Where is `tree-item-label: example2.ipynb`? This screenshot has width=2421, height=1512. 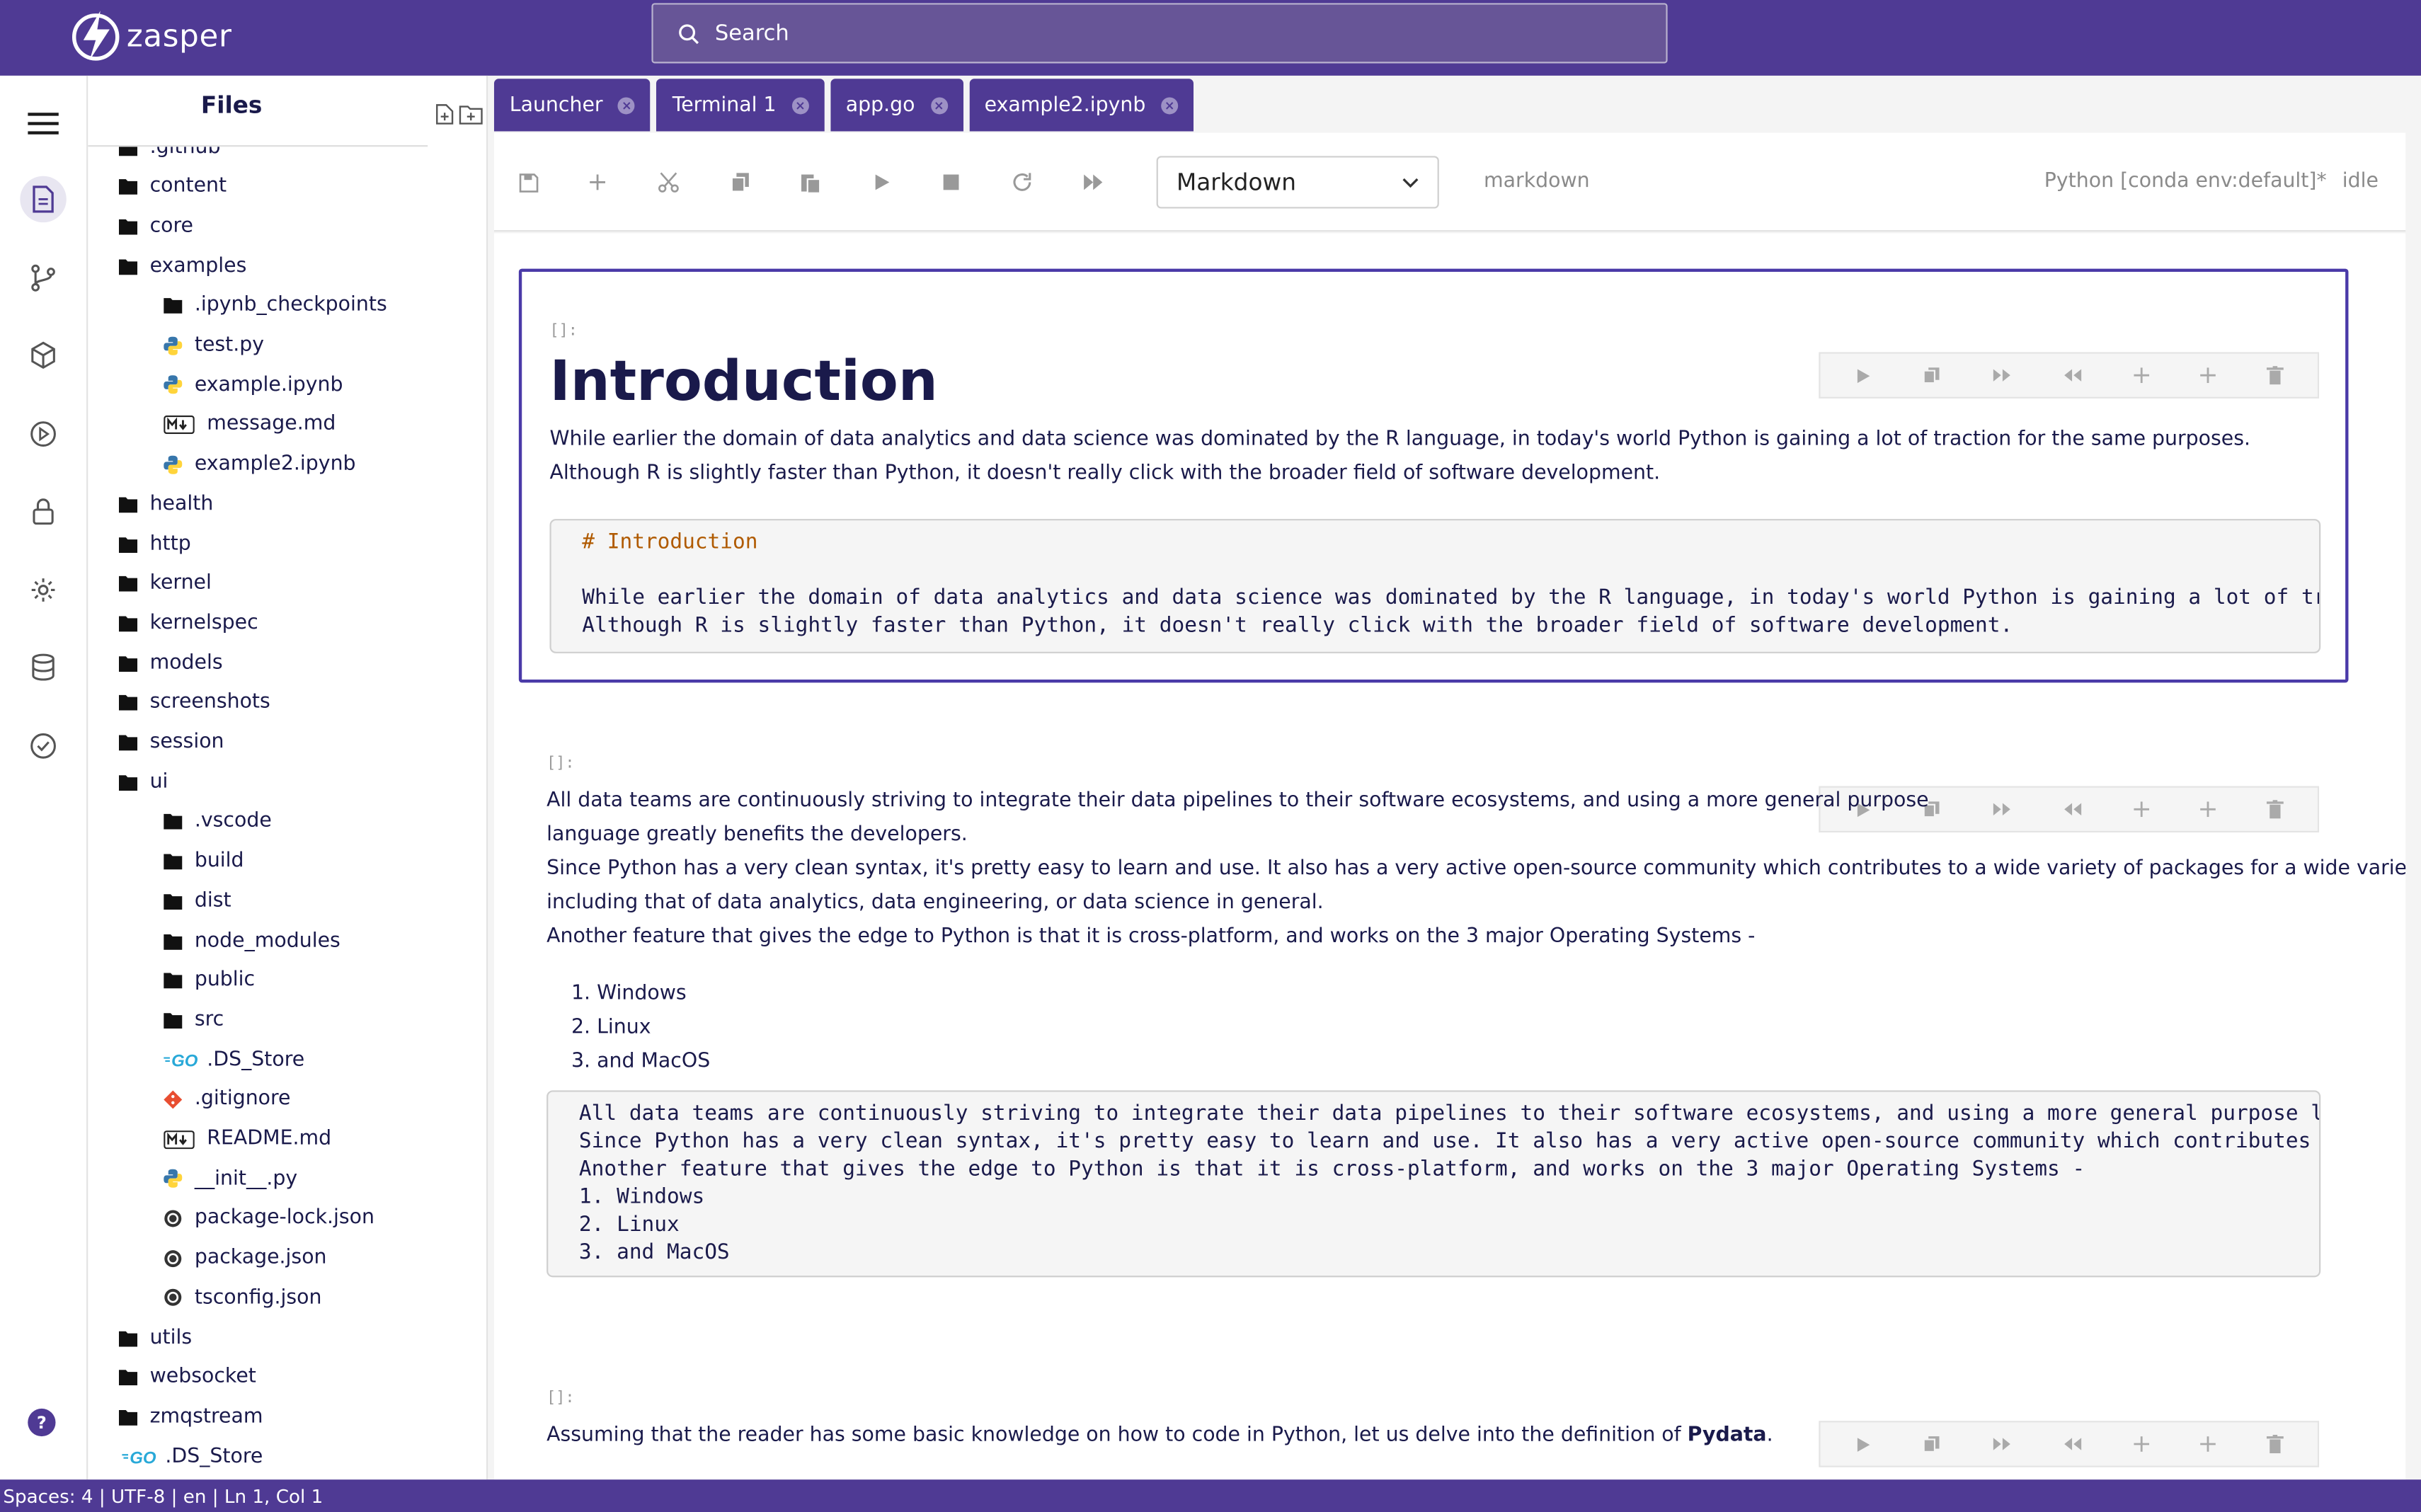 tree-item-label: example2.ipynb is located at coordinates (275, 464).